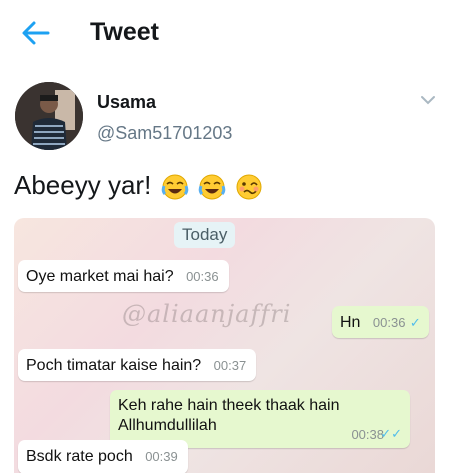  Describe the element at coordinates (230, 365) in the screenshot. I see `message-time: 00:37` at that location.